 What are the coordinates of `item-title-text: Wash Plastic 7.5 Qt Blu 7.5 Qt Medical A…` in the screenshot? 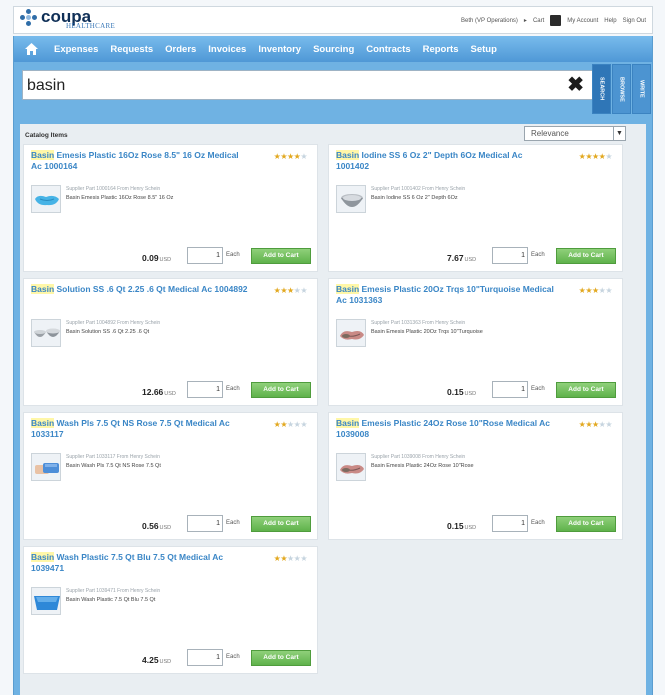 It's located at (127, 562).